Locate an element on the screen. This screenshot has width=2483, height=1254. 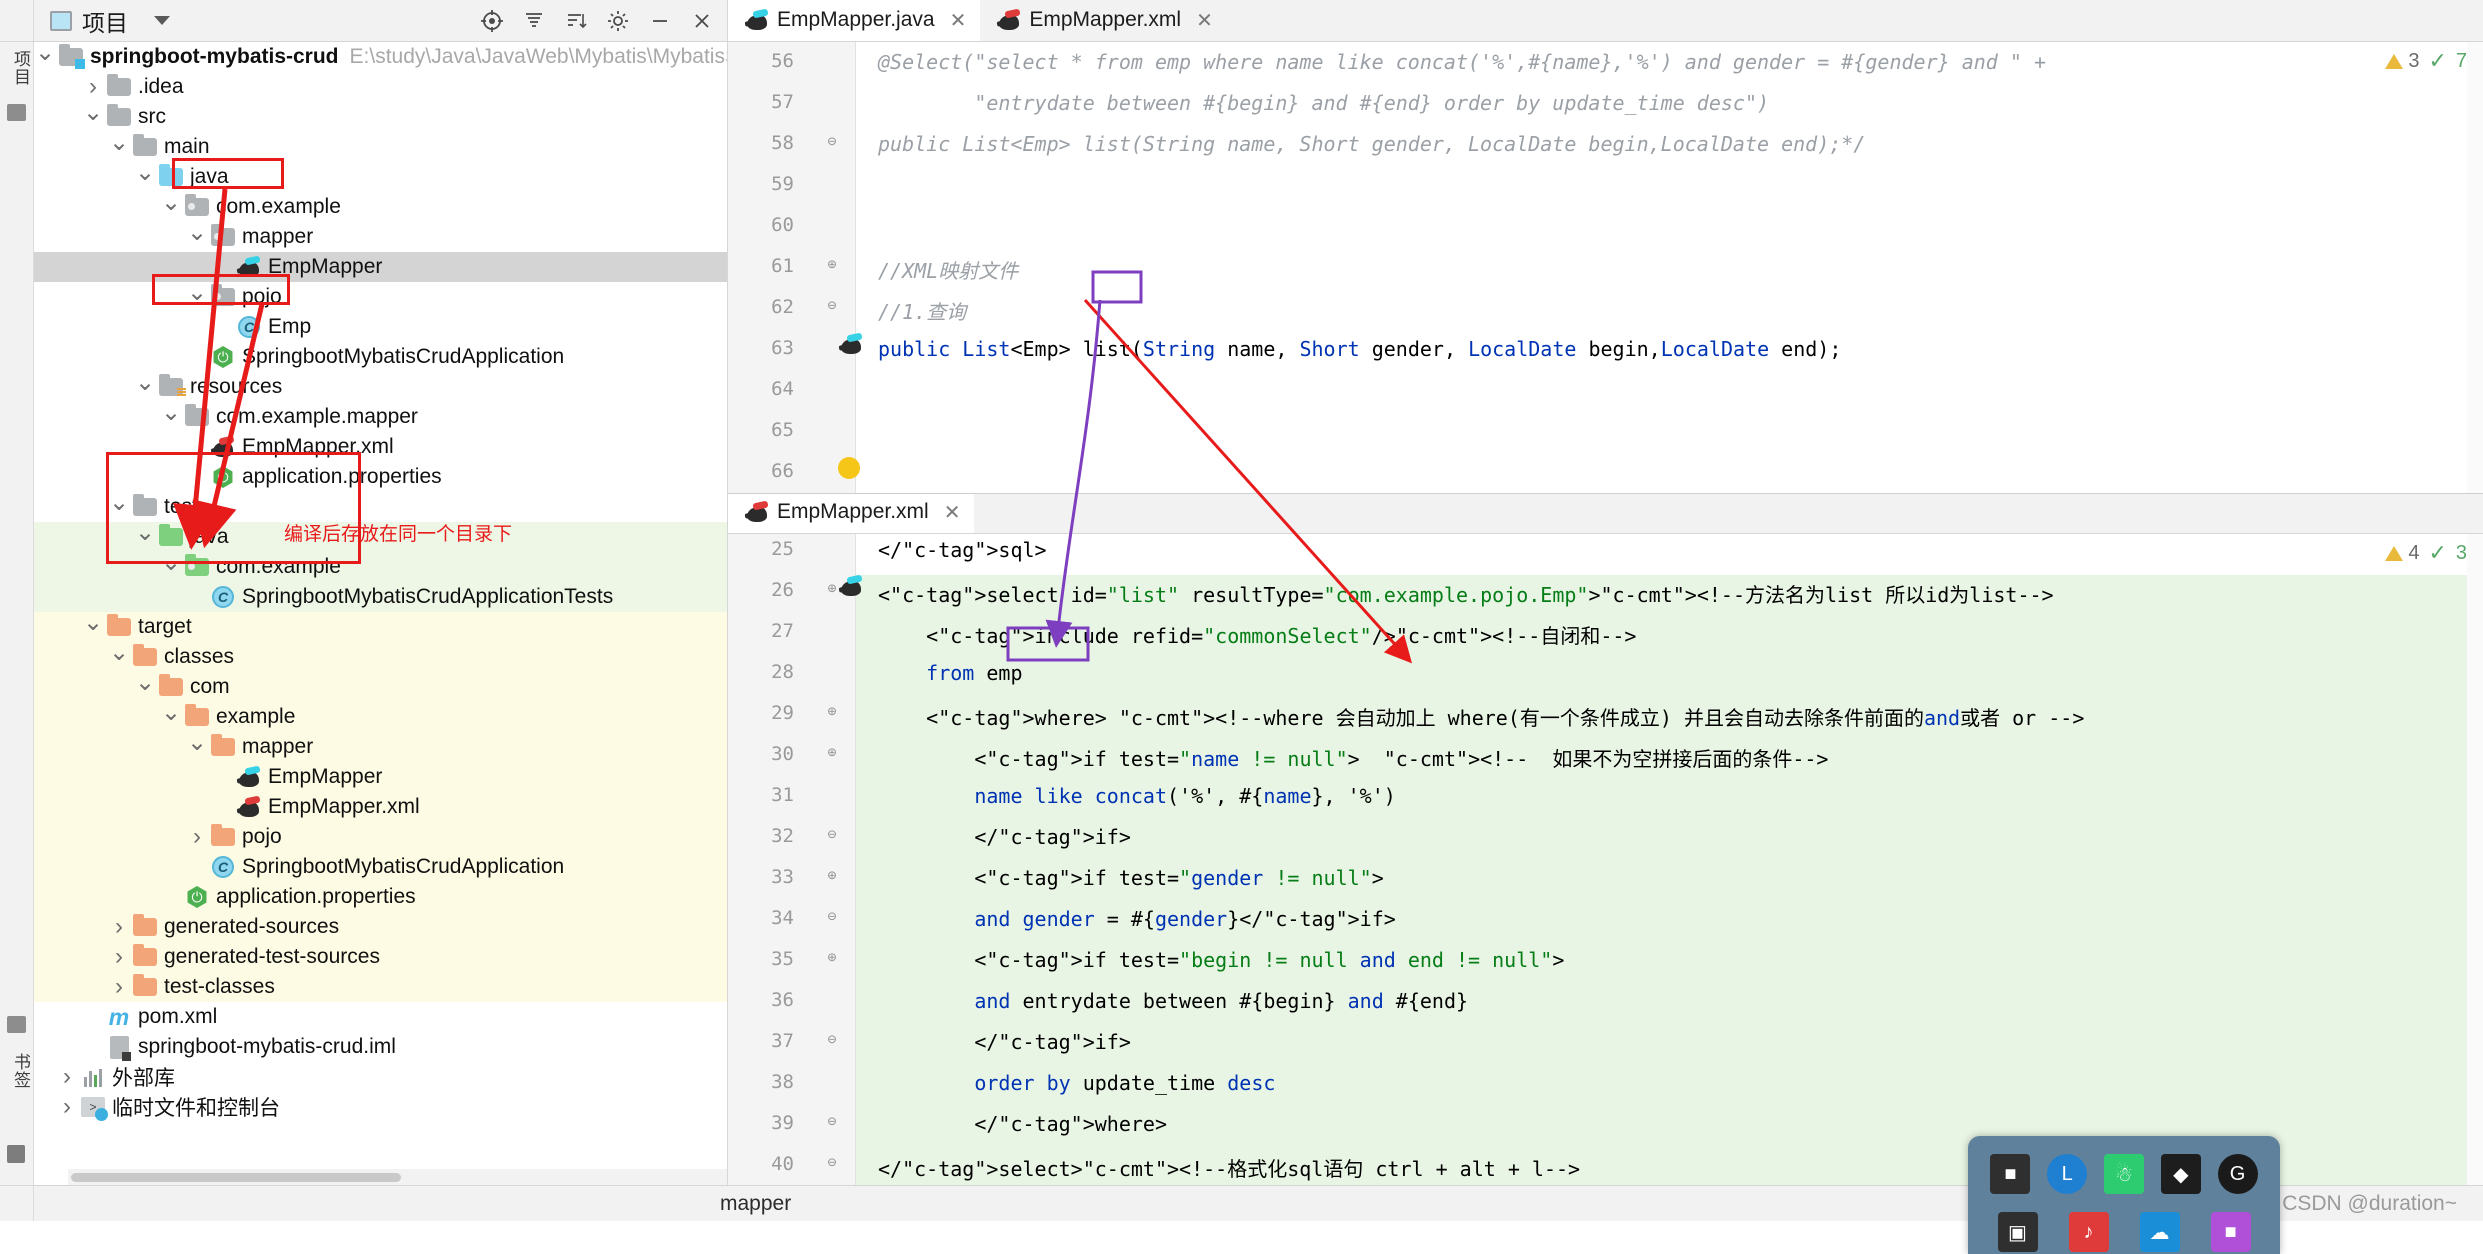
tab-empmapper-xml: EmpMapper.xml ✕ is located at coordinates (1103, 20).